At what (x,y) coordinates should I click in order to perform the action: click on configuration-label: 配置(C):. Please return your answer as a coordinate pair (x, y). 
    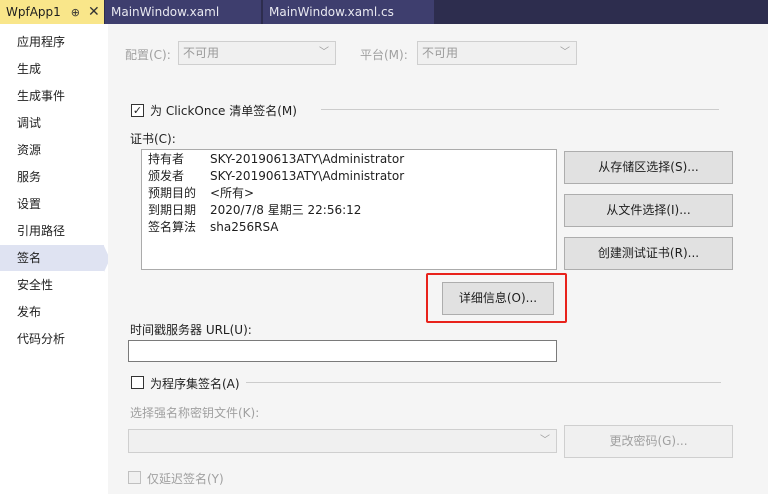
    Looking at the image, I should click on (148, 55).